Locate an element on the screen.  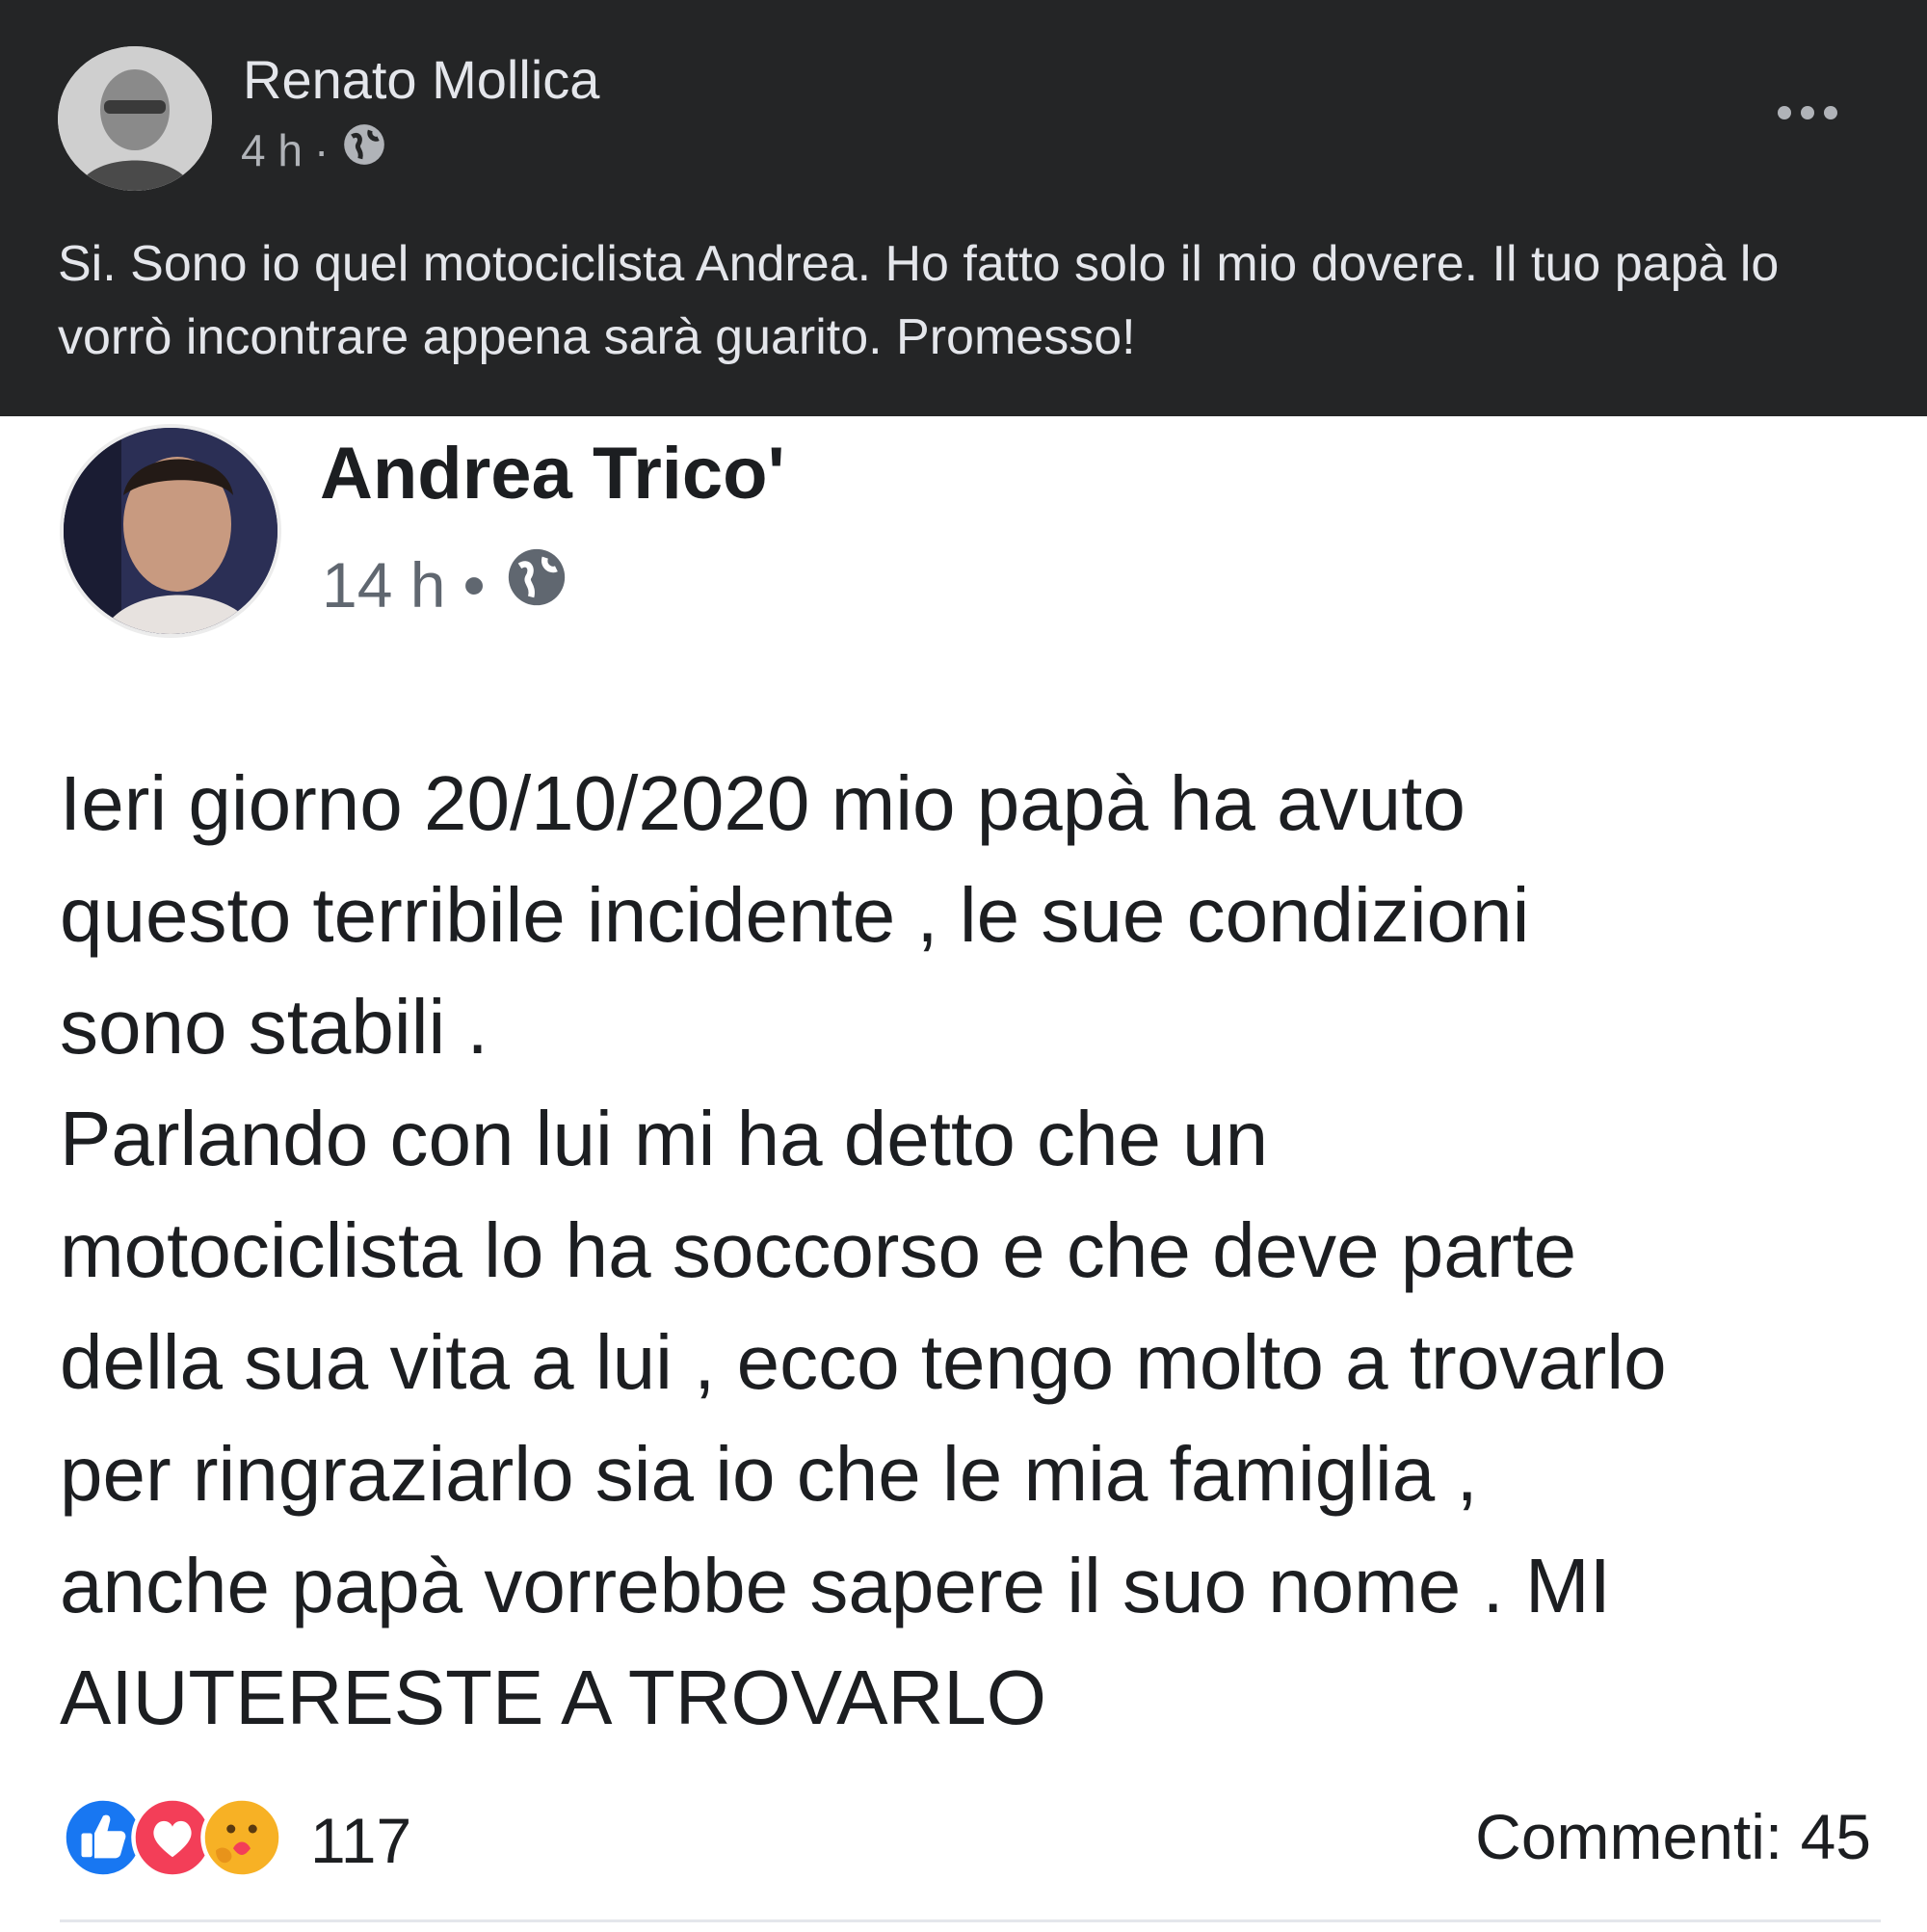
post-meta: 4 h · is located at coordinates (314, 149).